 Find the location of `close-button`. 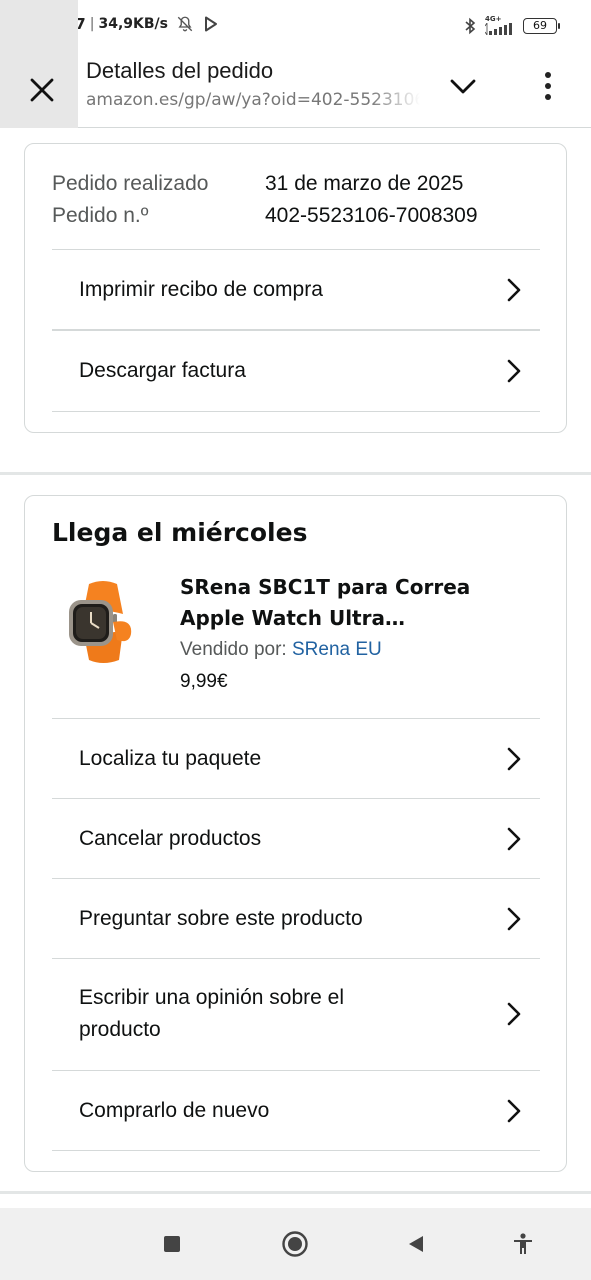

close-button is located at coordinates (42, 90).